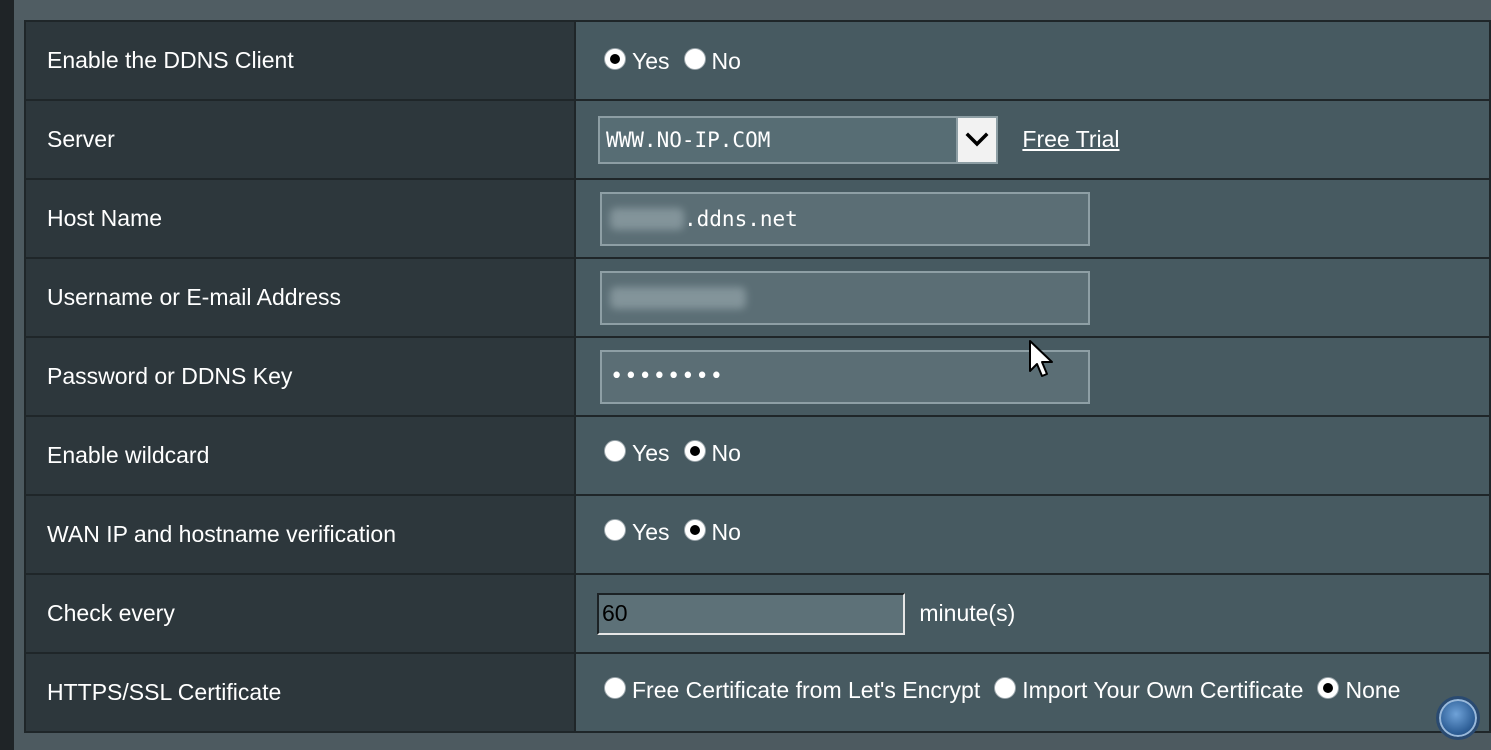 This screenshot has width=1491, height=750. I want to click on wildcard-yes-label: Yes, so click(651, 453).